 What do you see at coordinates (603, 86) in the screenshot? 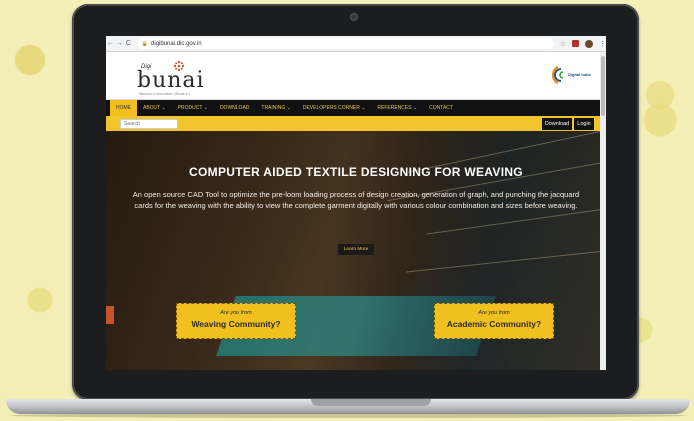
I see `scrollbar-thumb` at bounding box center [603, 86].